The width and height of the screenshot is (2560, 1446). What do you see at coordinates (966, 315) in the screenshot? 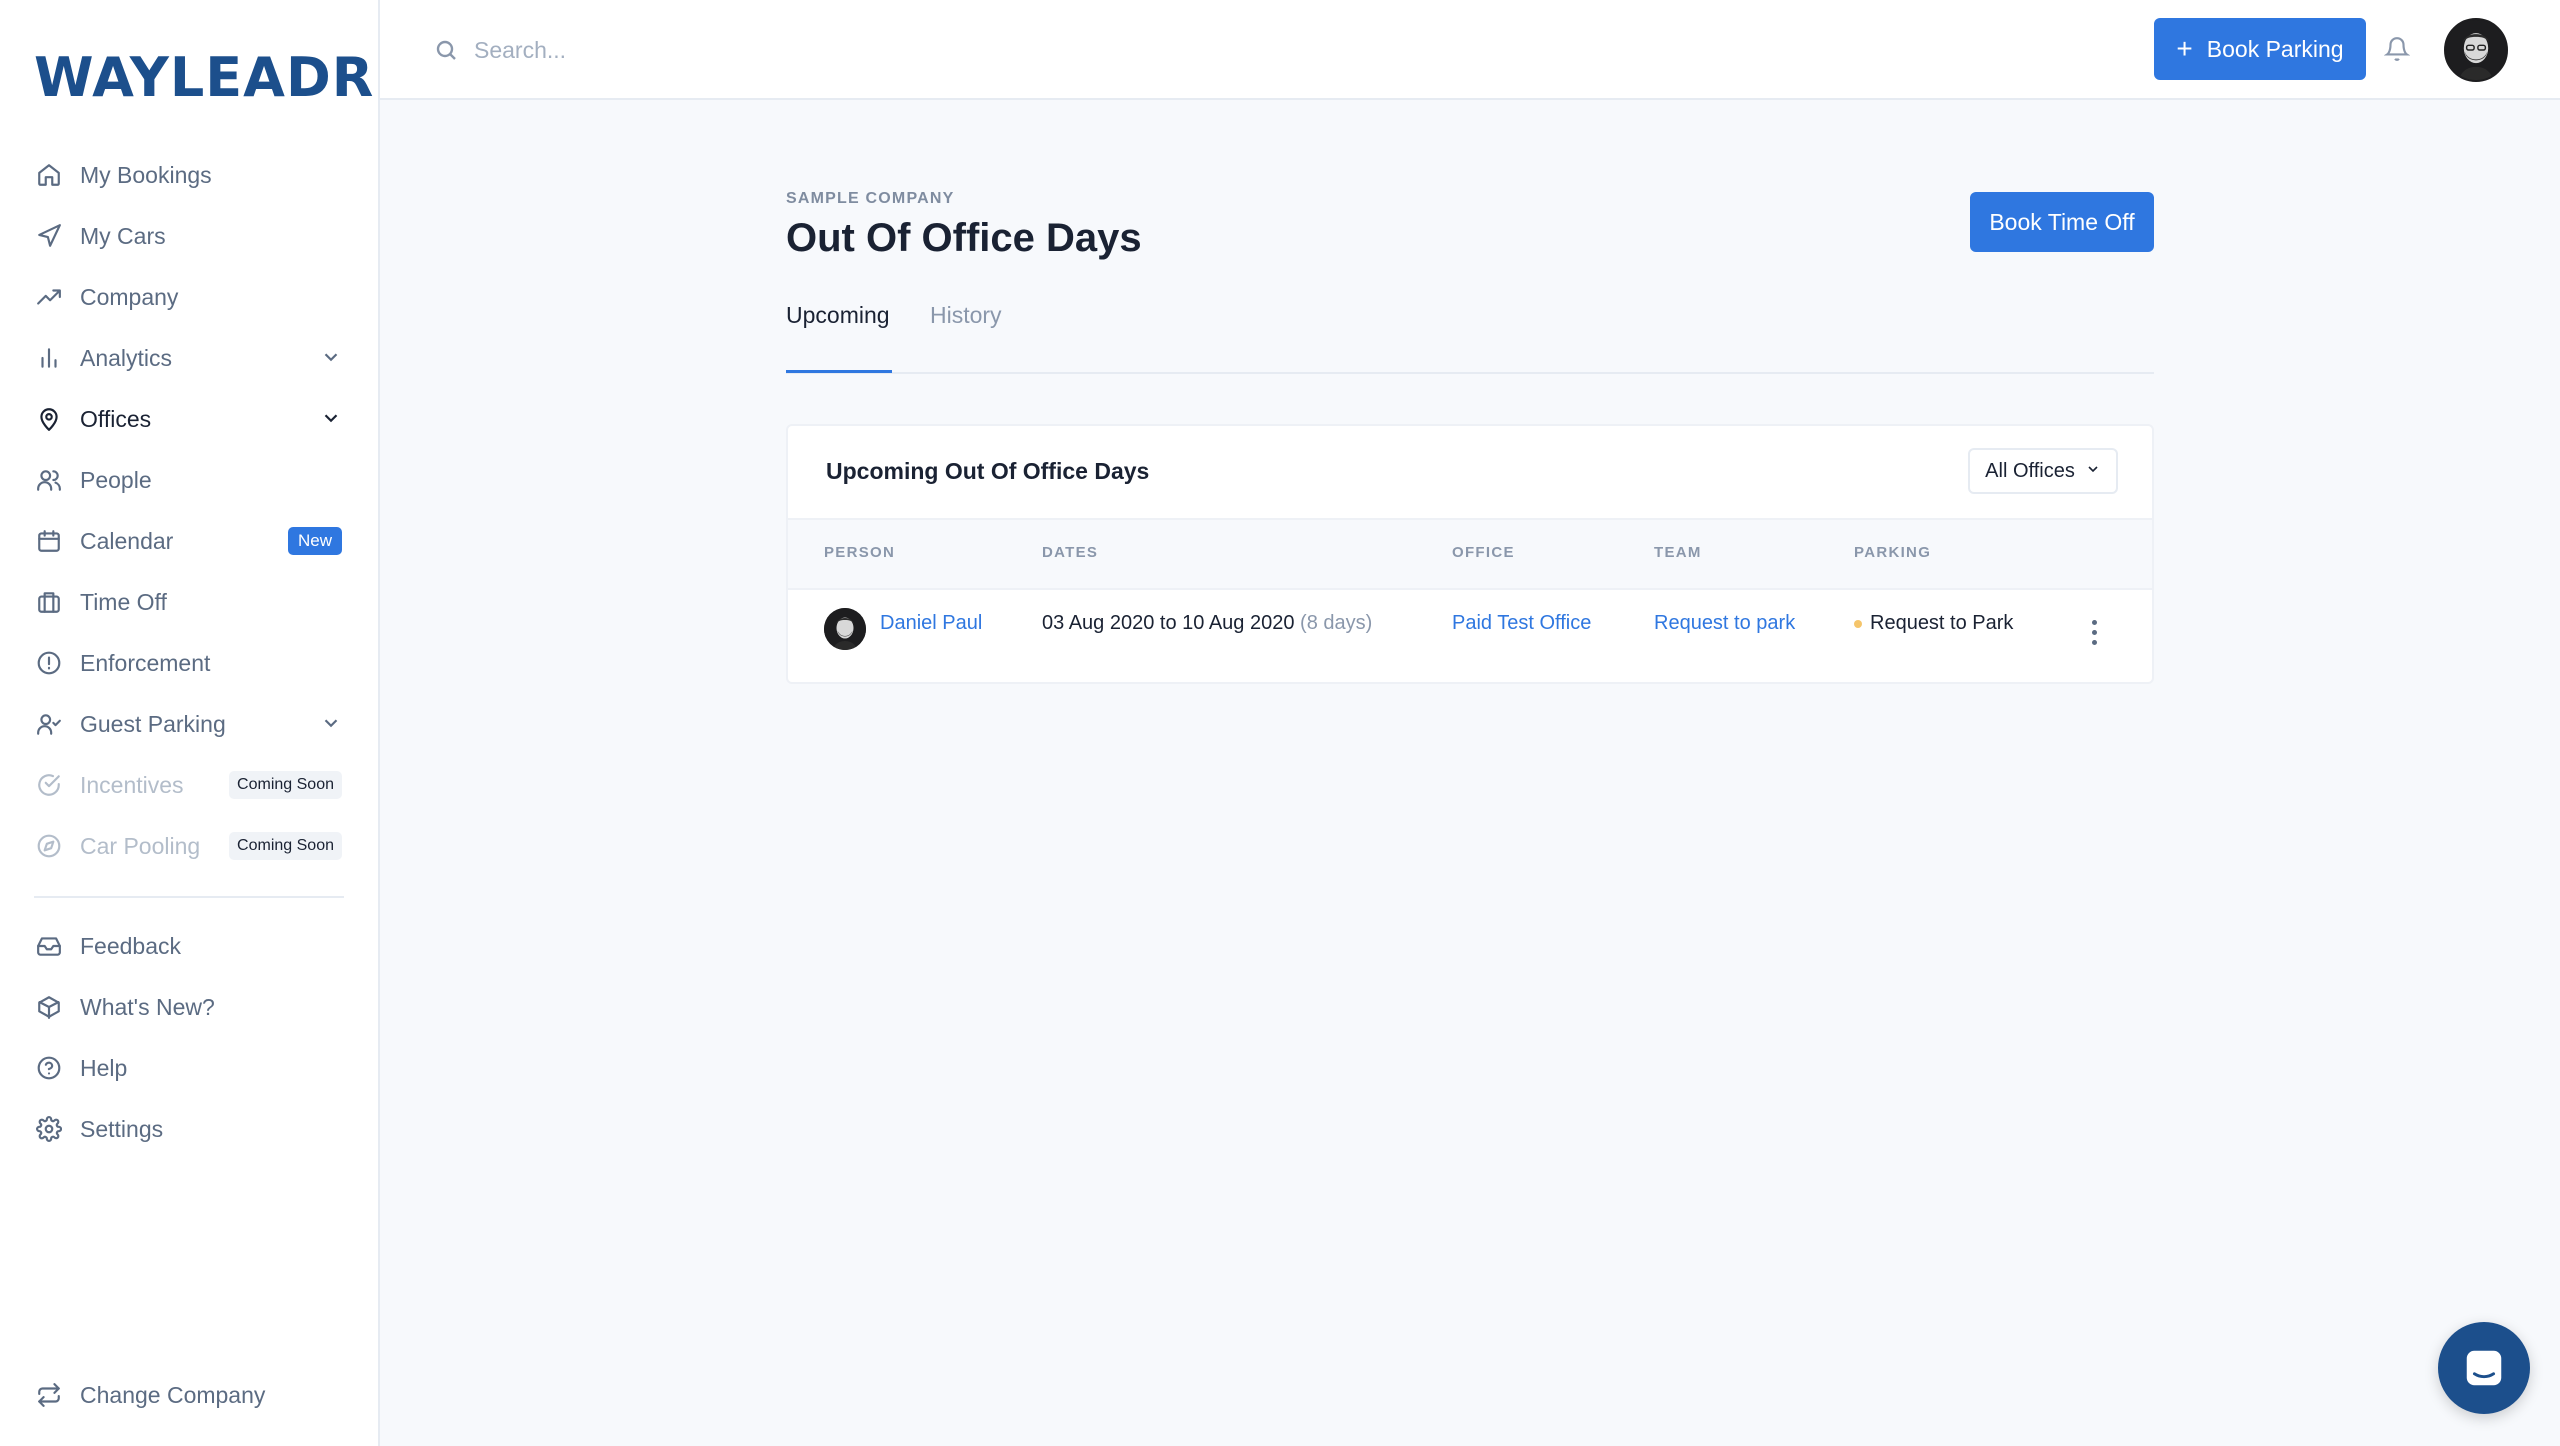
I see `tab-history: History` at bounding box center [966, 315].